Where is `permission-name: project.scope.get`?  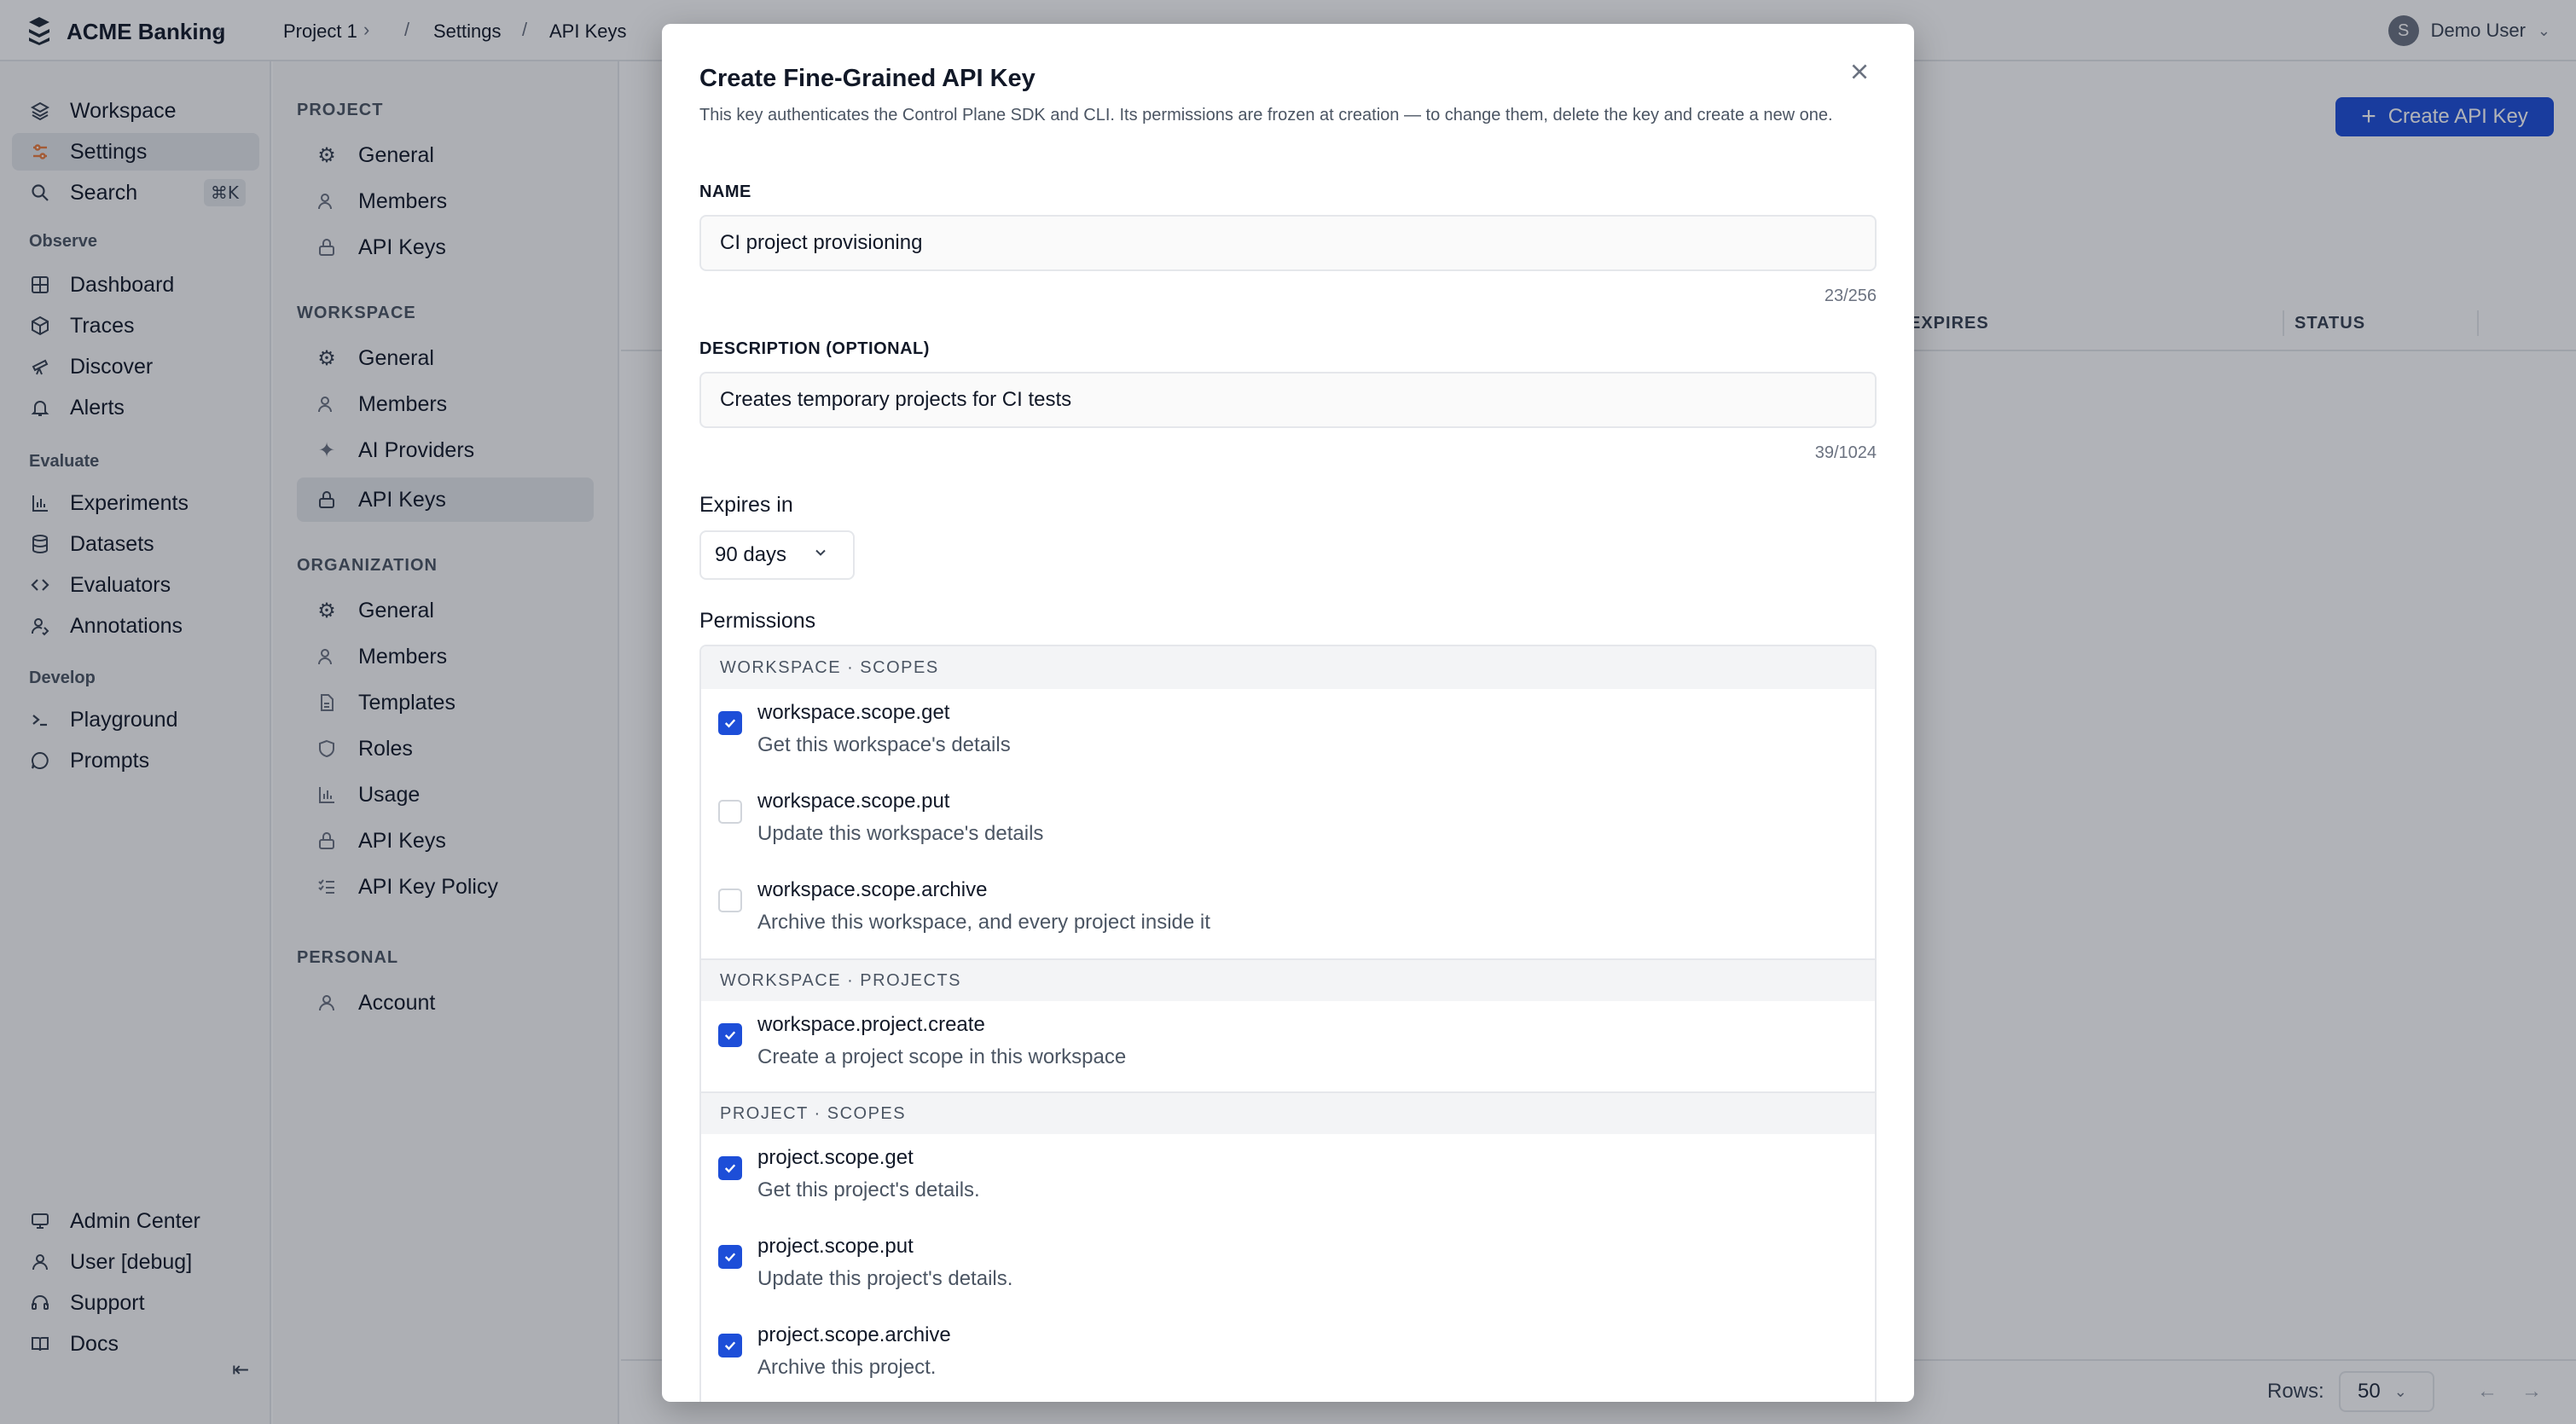 permission-name: project.scope.get is located at coordinates (835, 1157).